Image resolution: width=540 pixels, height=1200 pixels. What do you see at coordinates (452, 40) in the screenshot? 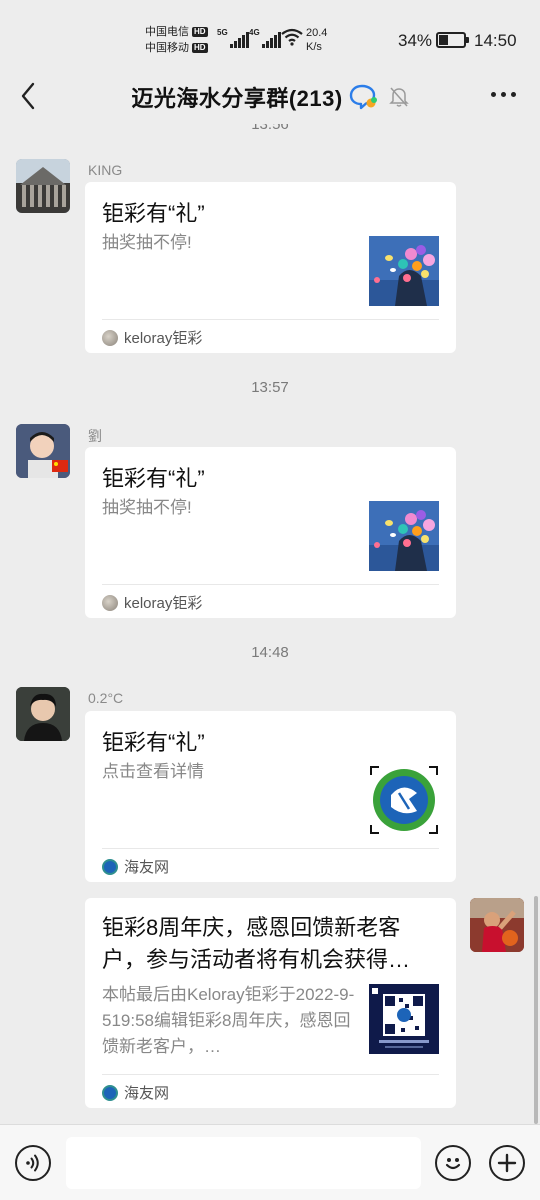
I see `battery-icon` at bounding box center [452, 40].